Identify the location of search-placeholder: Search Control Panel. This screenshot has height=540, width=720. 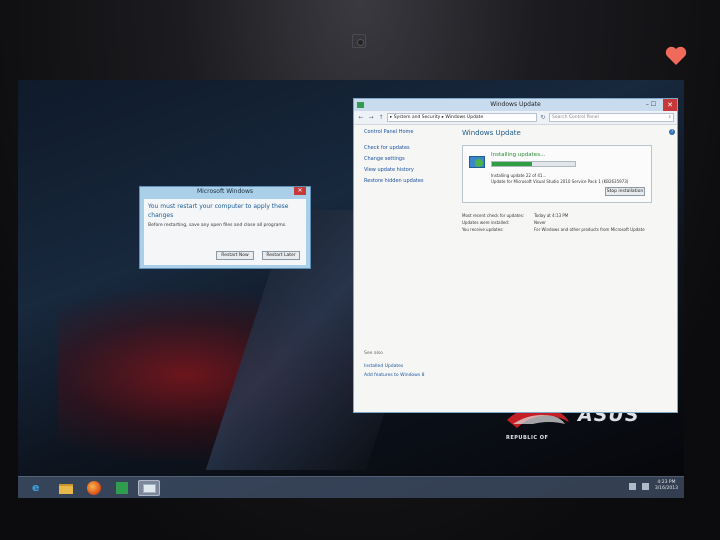
(575, 117).